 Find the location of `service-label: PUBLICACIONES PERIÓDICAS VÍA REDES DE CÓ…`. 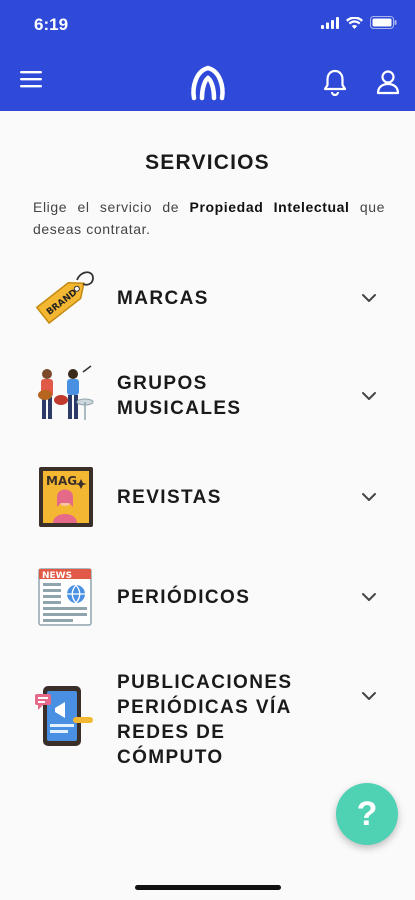

service-label: PUBLICACIONES PERIÓDICAS VÍA REDES DE CÓ… is located at coordinates (205, 720).